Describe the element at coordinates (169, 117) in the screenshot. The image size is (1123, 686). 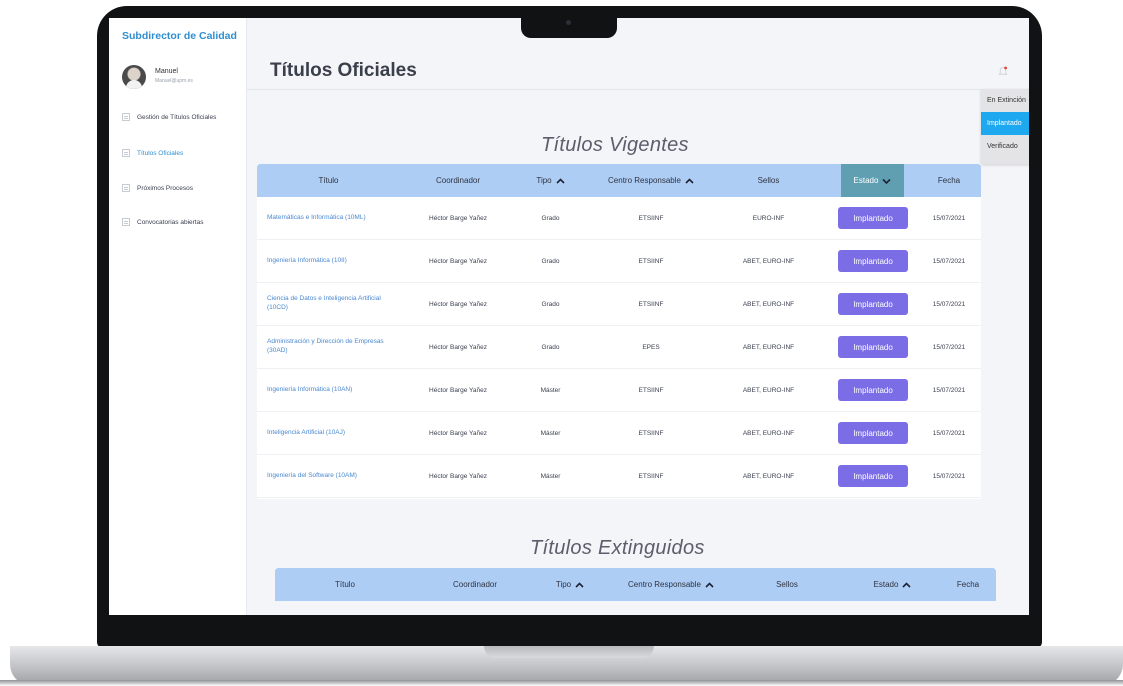
I see `sidebar-item-gestion: Gestión de Títulos Oficiales` at that location.